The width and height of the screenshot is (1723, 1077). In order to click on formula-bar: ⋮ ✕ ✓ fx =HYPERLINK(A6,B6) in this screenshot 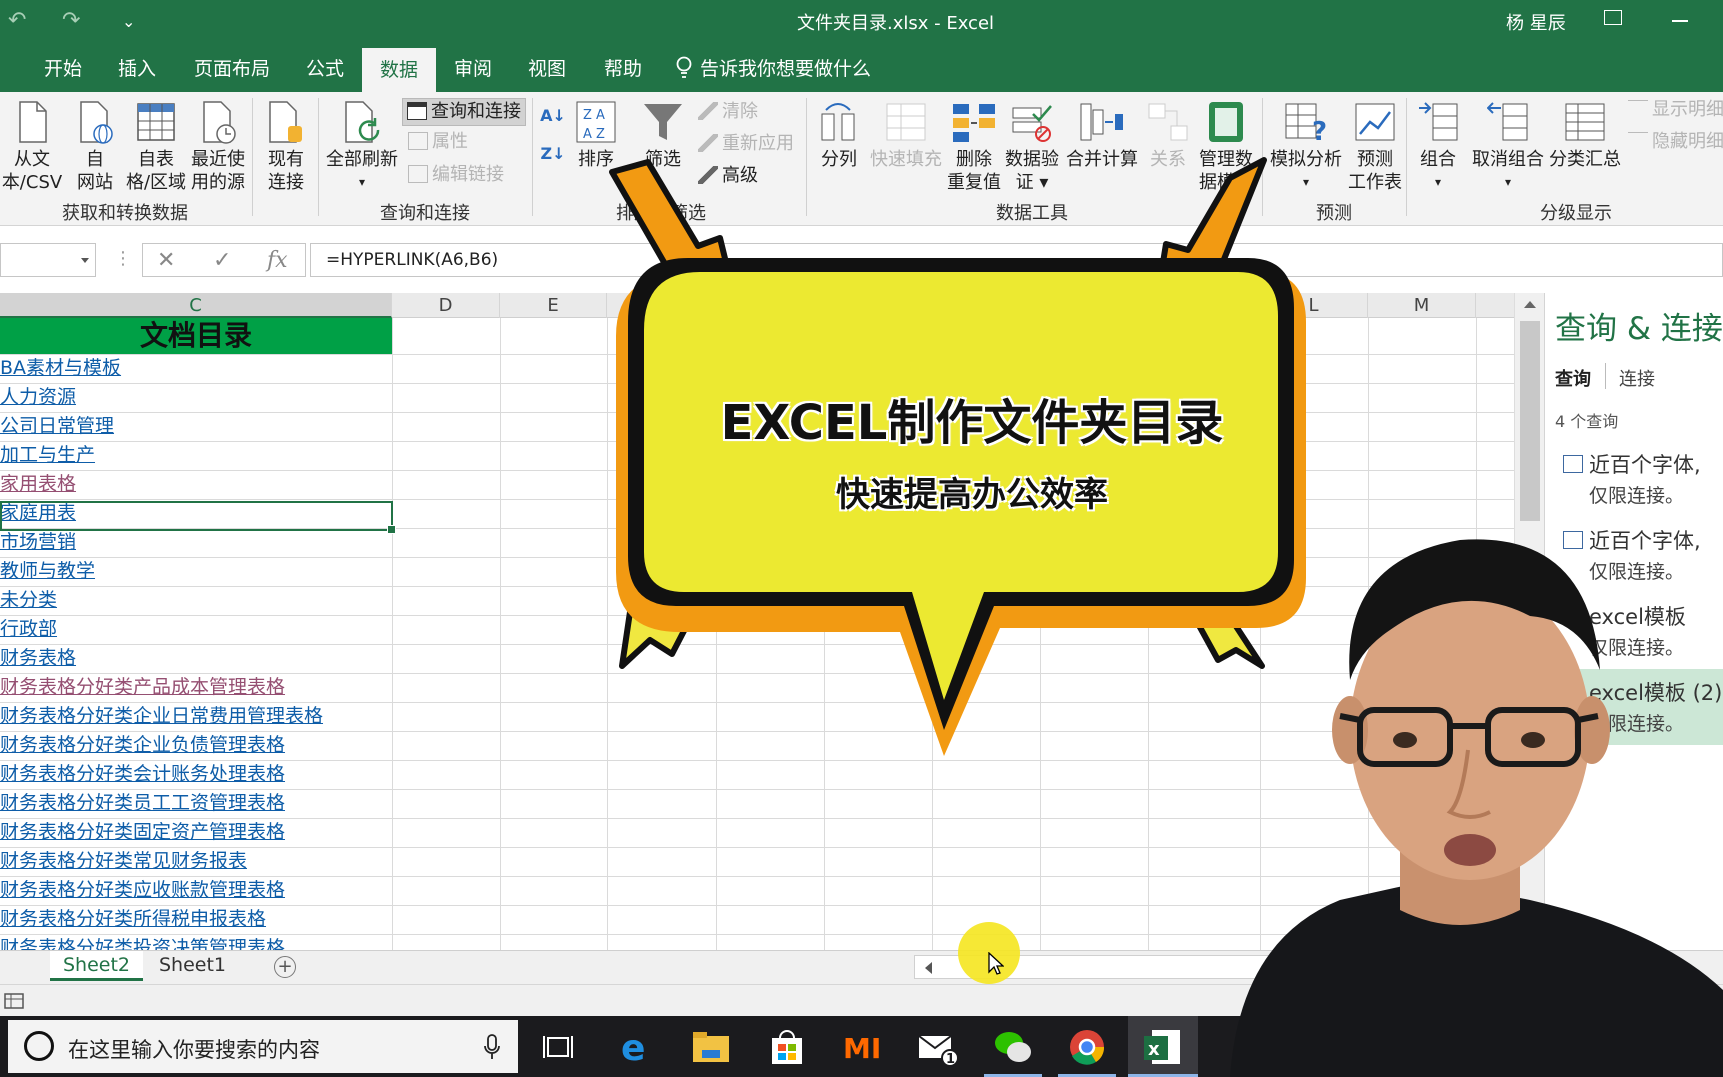, I will do `click(861, 260)`.